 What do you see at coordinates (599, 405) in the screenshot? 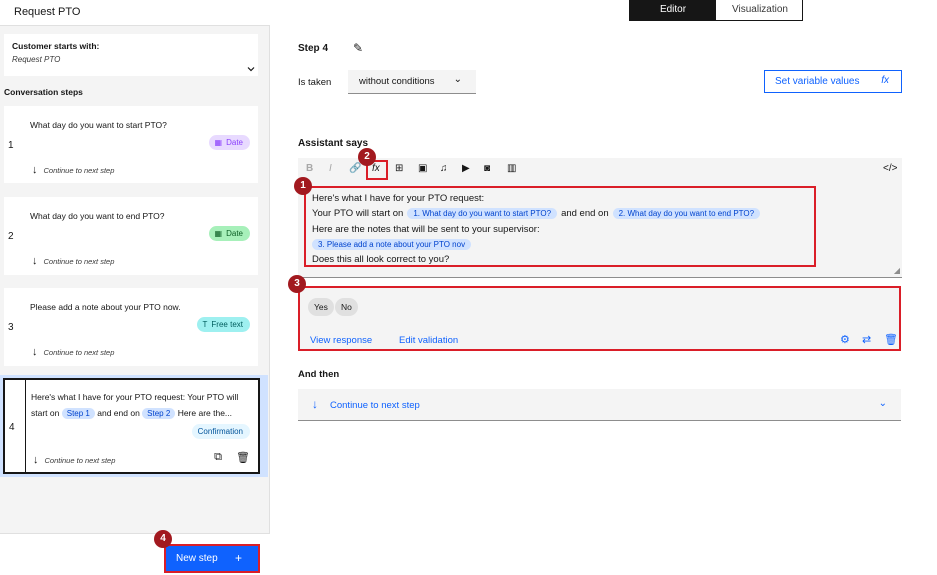
I see `next-step-select: ↓ Continue to next step ⌄` at bounding box center [599, 405].